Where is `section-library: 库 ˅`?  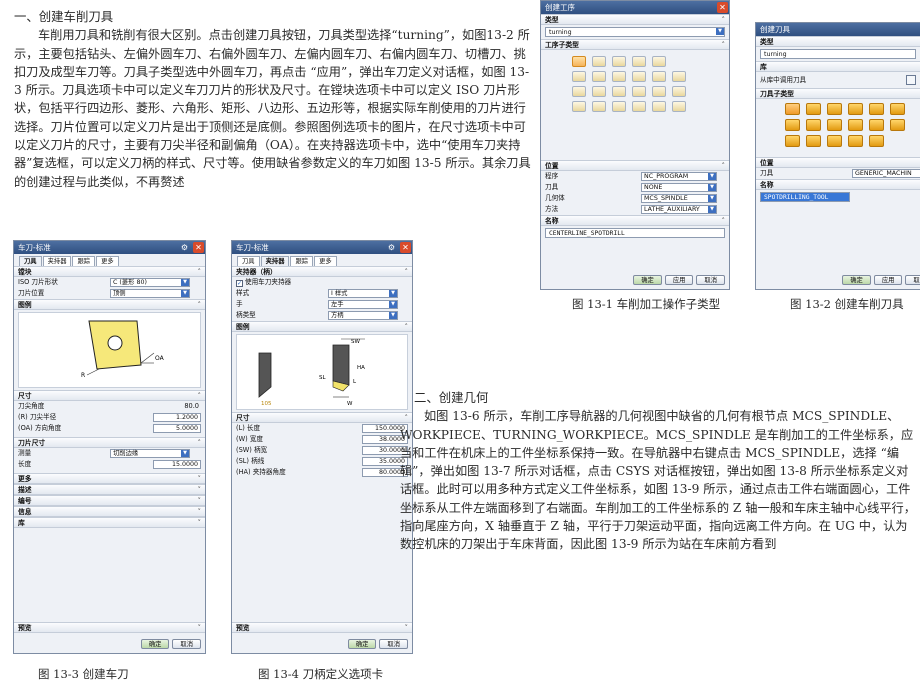 section-library: 库 ˅ is located at coordinates (109, 522).